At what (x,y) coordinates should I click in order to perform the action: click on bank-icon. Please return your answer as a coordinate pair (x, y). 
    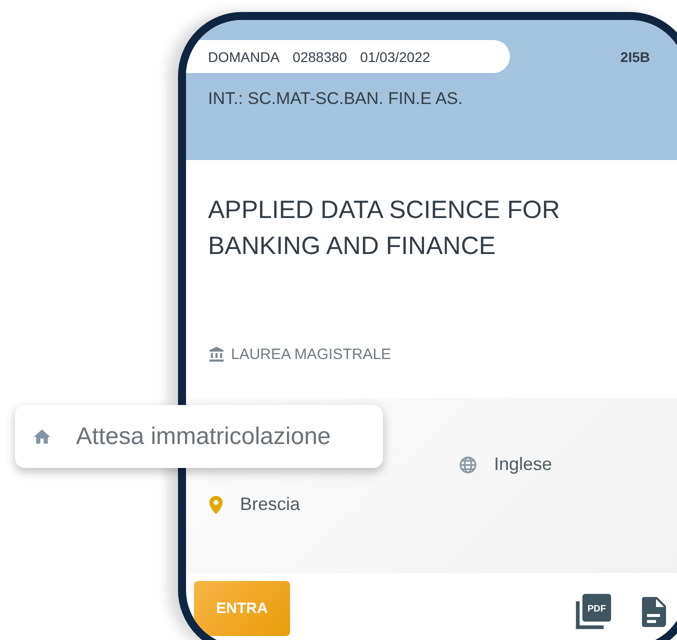
    Looking at the image, I should click on (216, 354).